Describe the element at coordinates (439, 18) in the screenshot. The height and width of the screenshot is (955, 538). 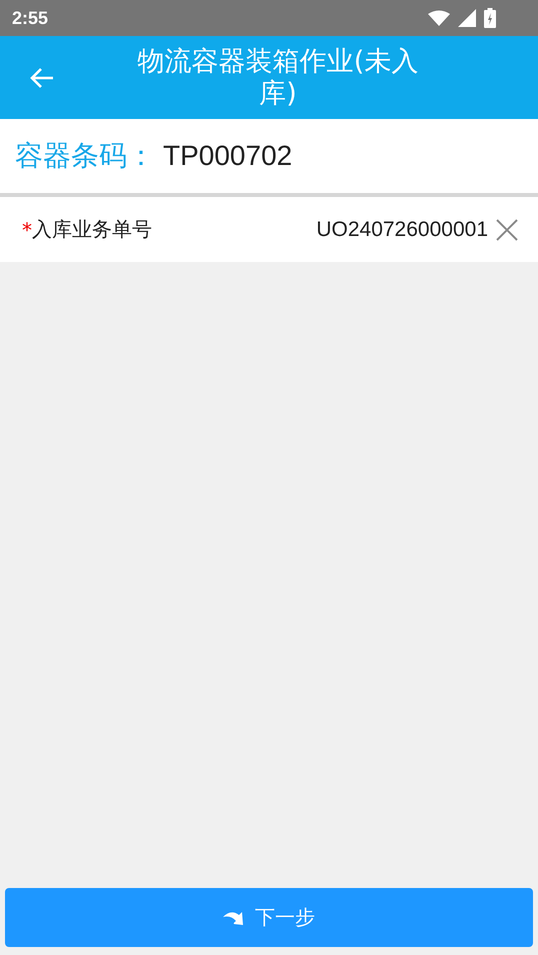
I see `wifi-icon` at that location.